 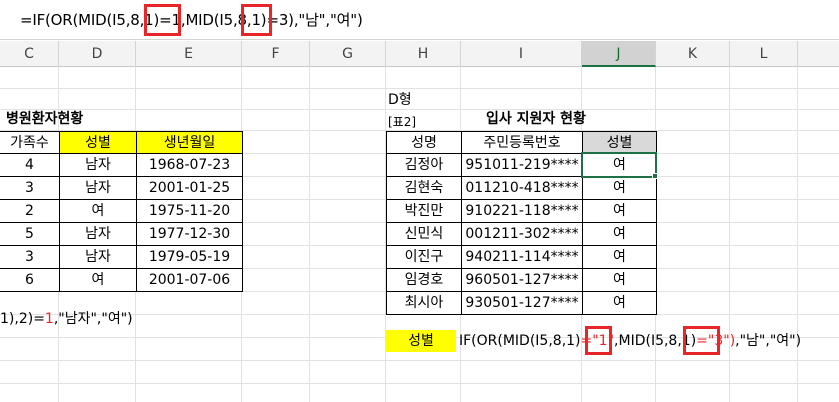 I want to click on left-cell: 2001-07-06, so click(x=189, y=280).